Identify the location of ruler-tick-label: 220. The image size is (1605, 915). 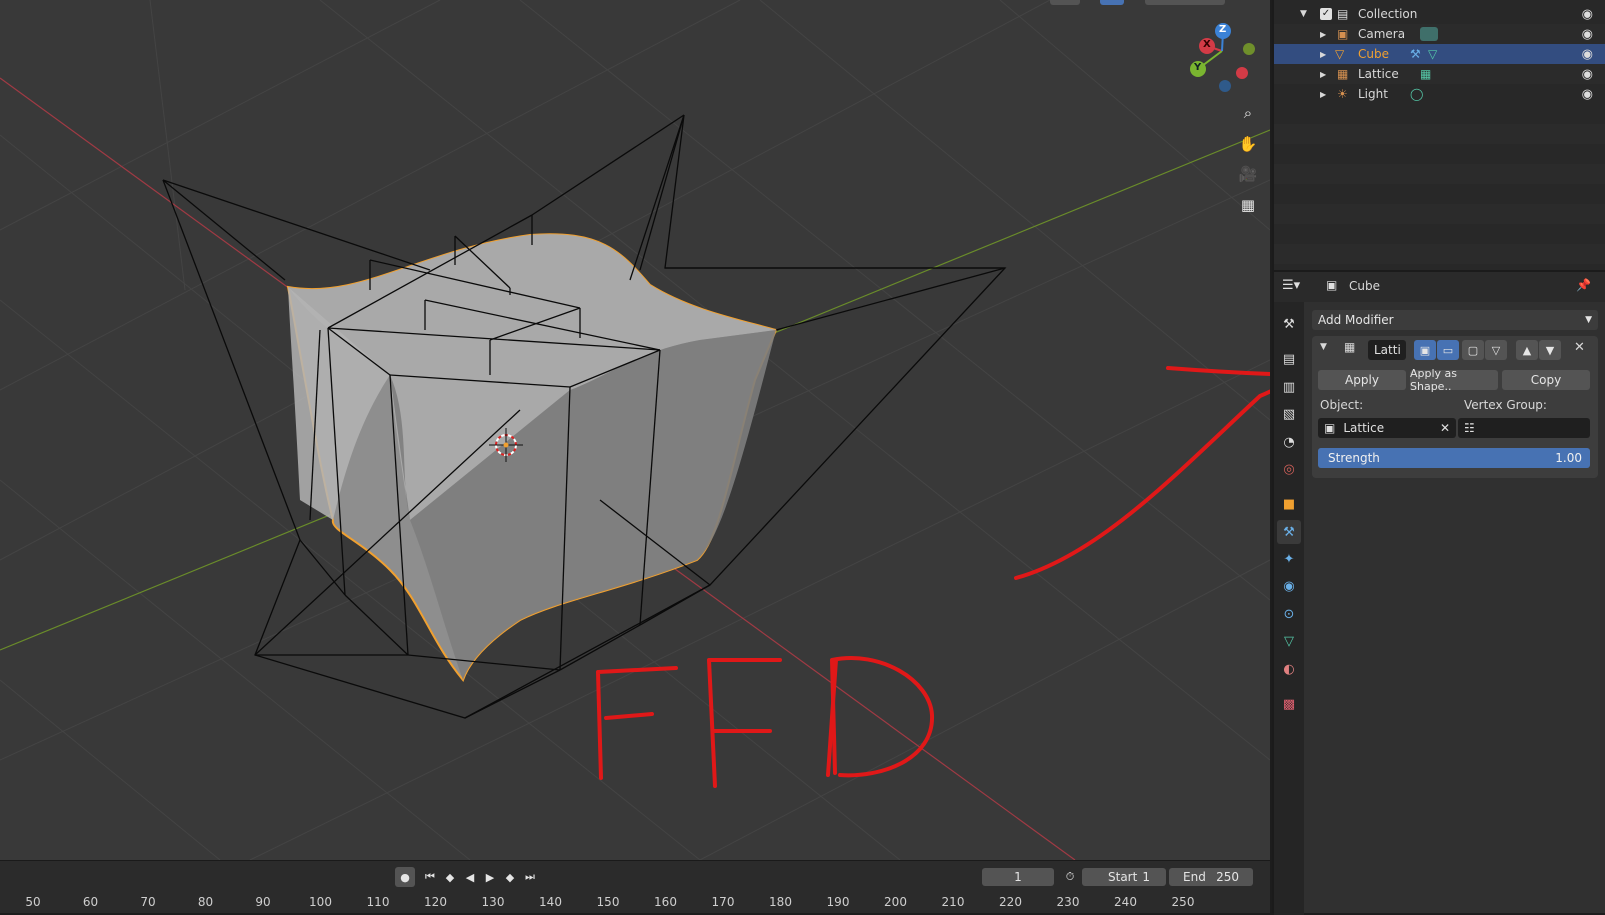
(1010, 902).